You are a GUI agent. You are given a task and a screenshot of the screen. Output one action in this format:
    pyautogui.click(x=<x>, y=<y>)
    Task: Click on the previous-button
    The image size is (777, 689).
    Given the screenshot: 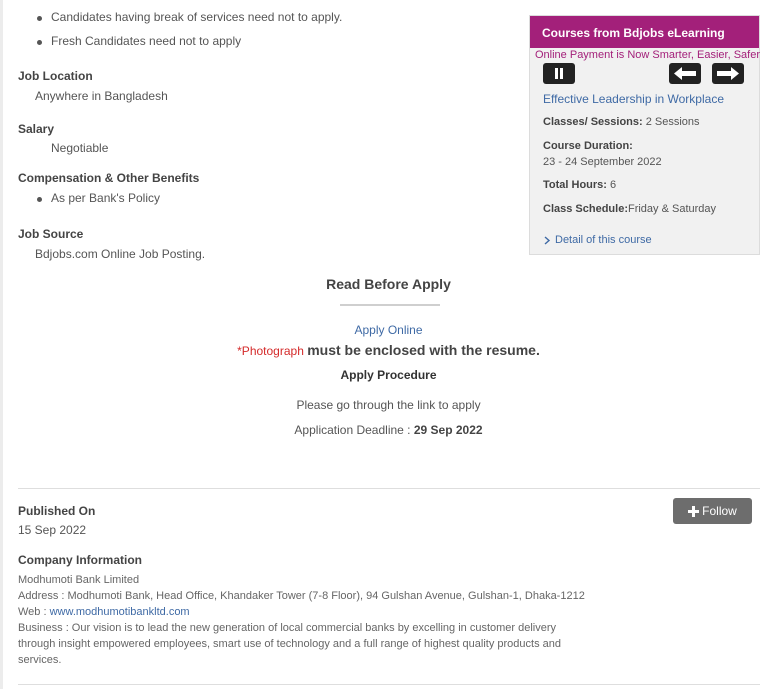 What is the action you would take?
    pyautogui.click(x=685, y=73)
    